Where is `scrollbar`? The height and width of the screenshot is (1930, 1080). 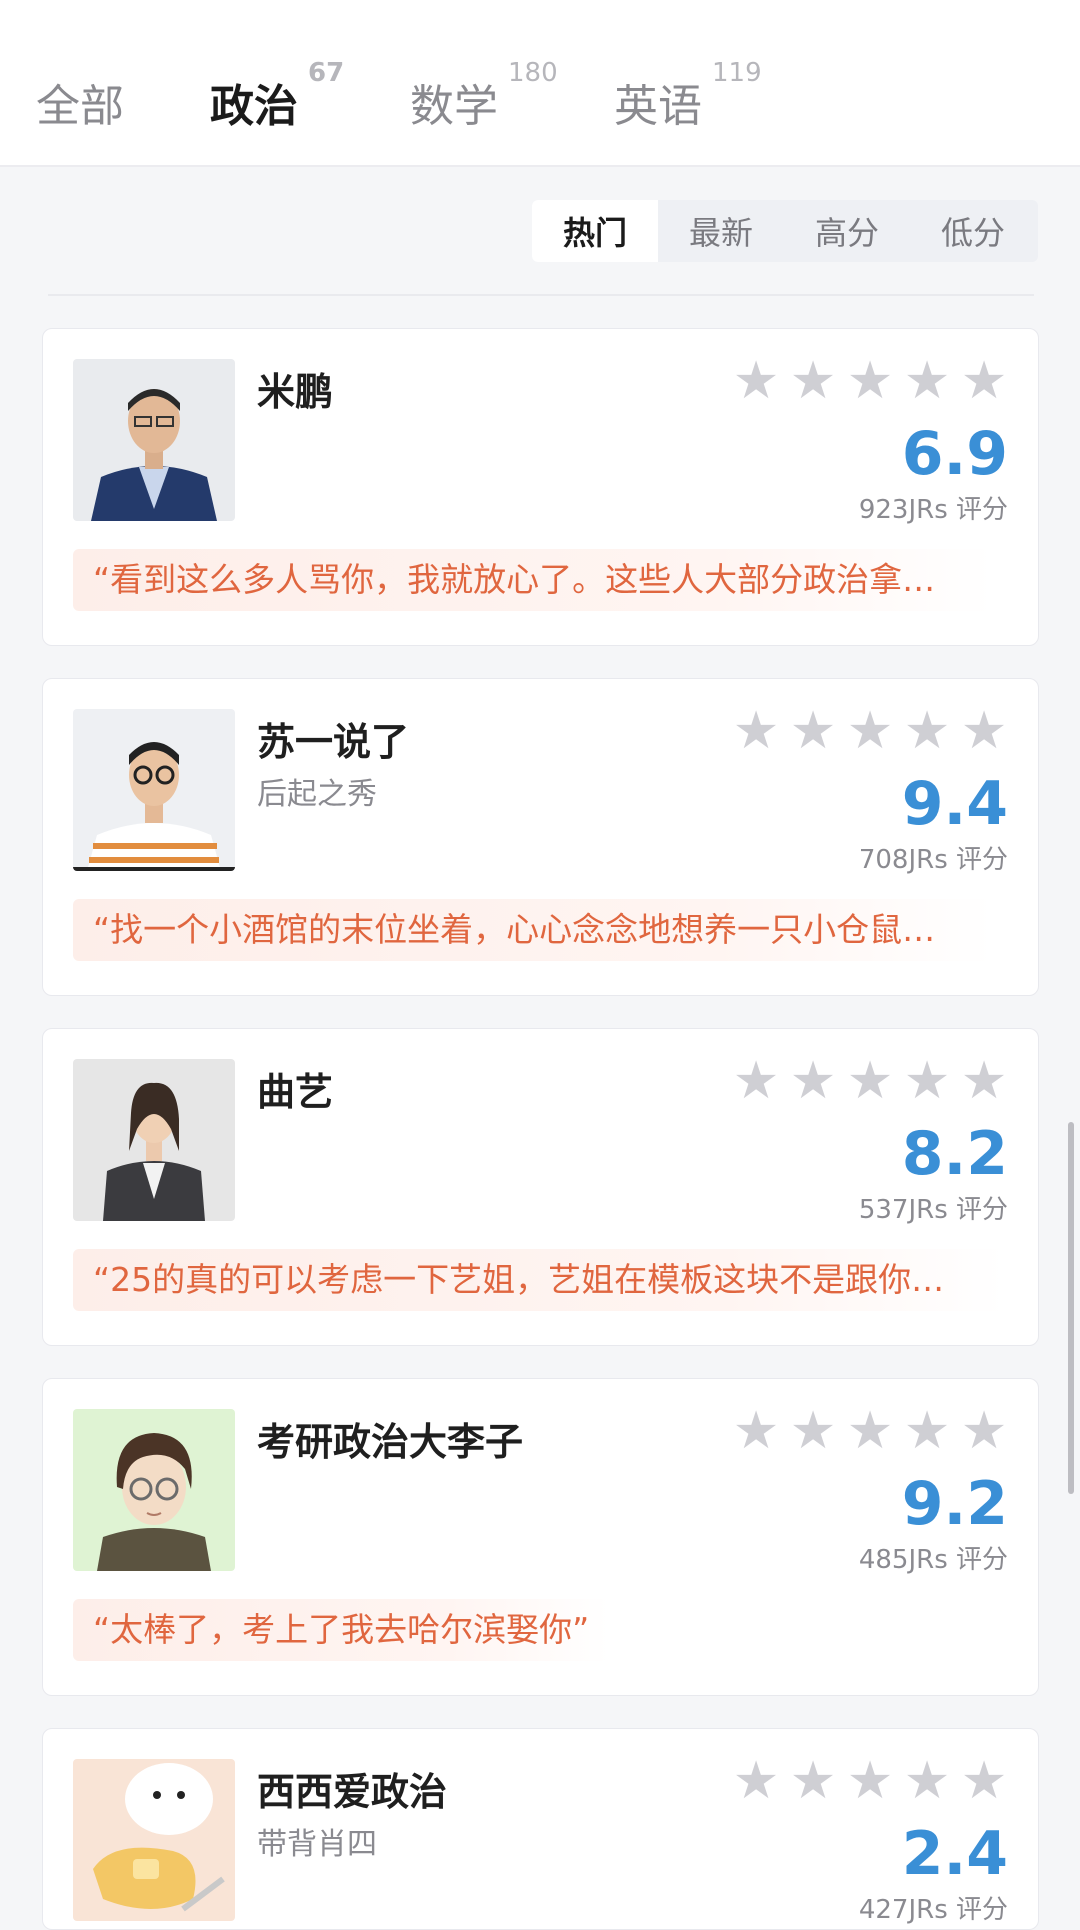
scrollbar is located at coordinates (1071, 1308).